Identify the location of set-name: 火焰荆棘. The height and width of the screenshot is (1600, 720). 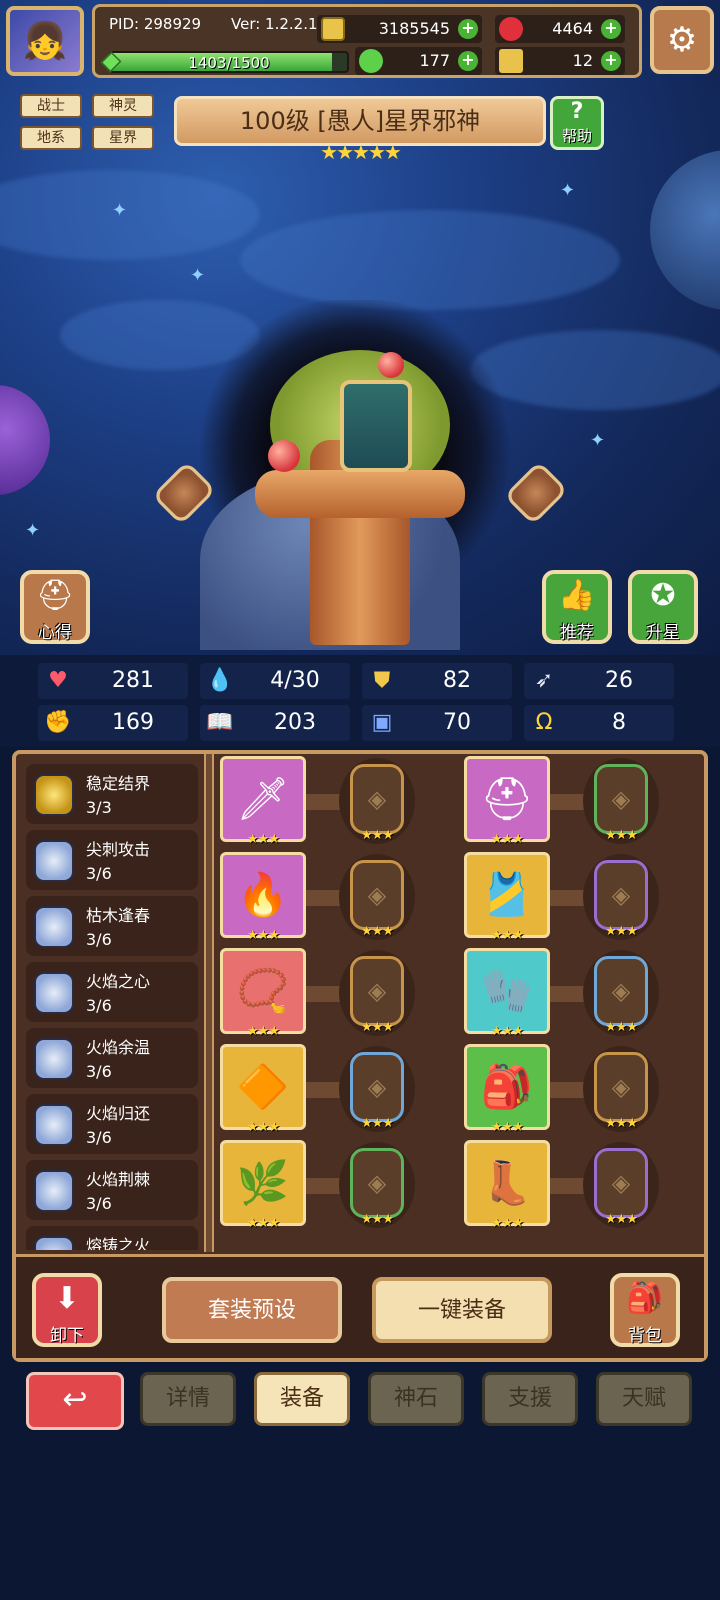
(118, 1179).